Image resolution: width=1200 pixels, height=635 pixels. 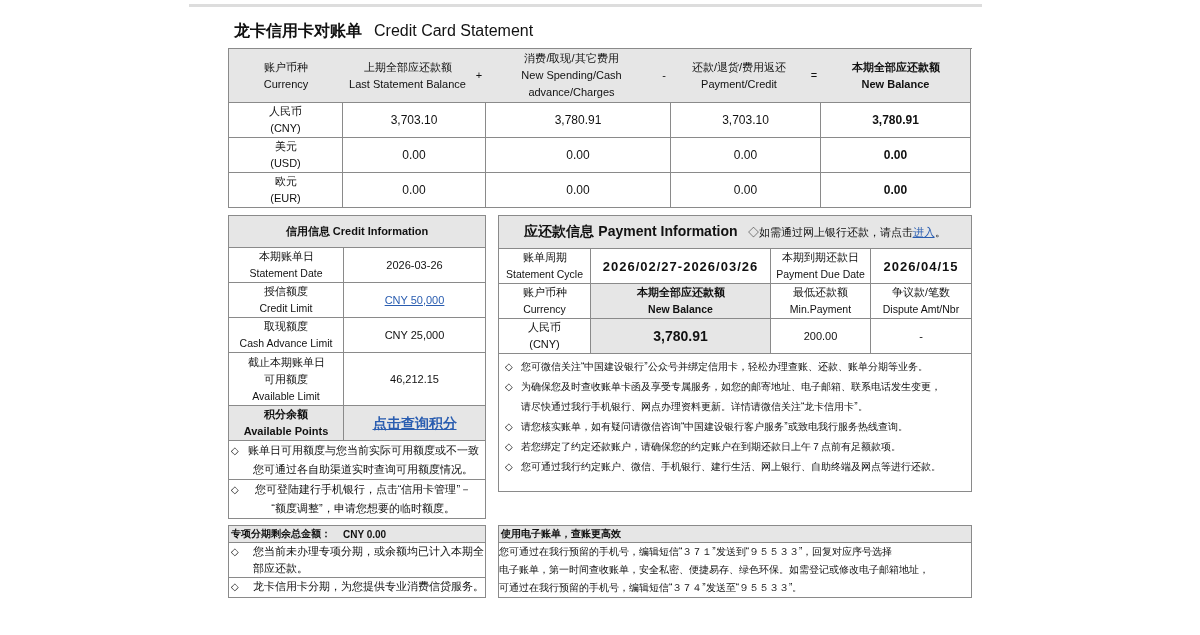 I want to click on value-text: CNY 25,000, so click(x=414, y=335).